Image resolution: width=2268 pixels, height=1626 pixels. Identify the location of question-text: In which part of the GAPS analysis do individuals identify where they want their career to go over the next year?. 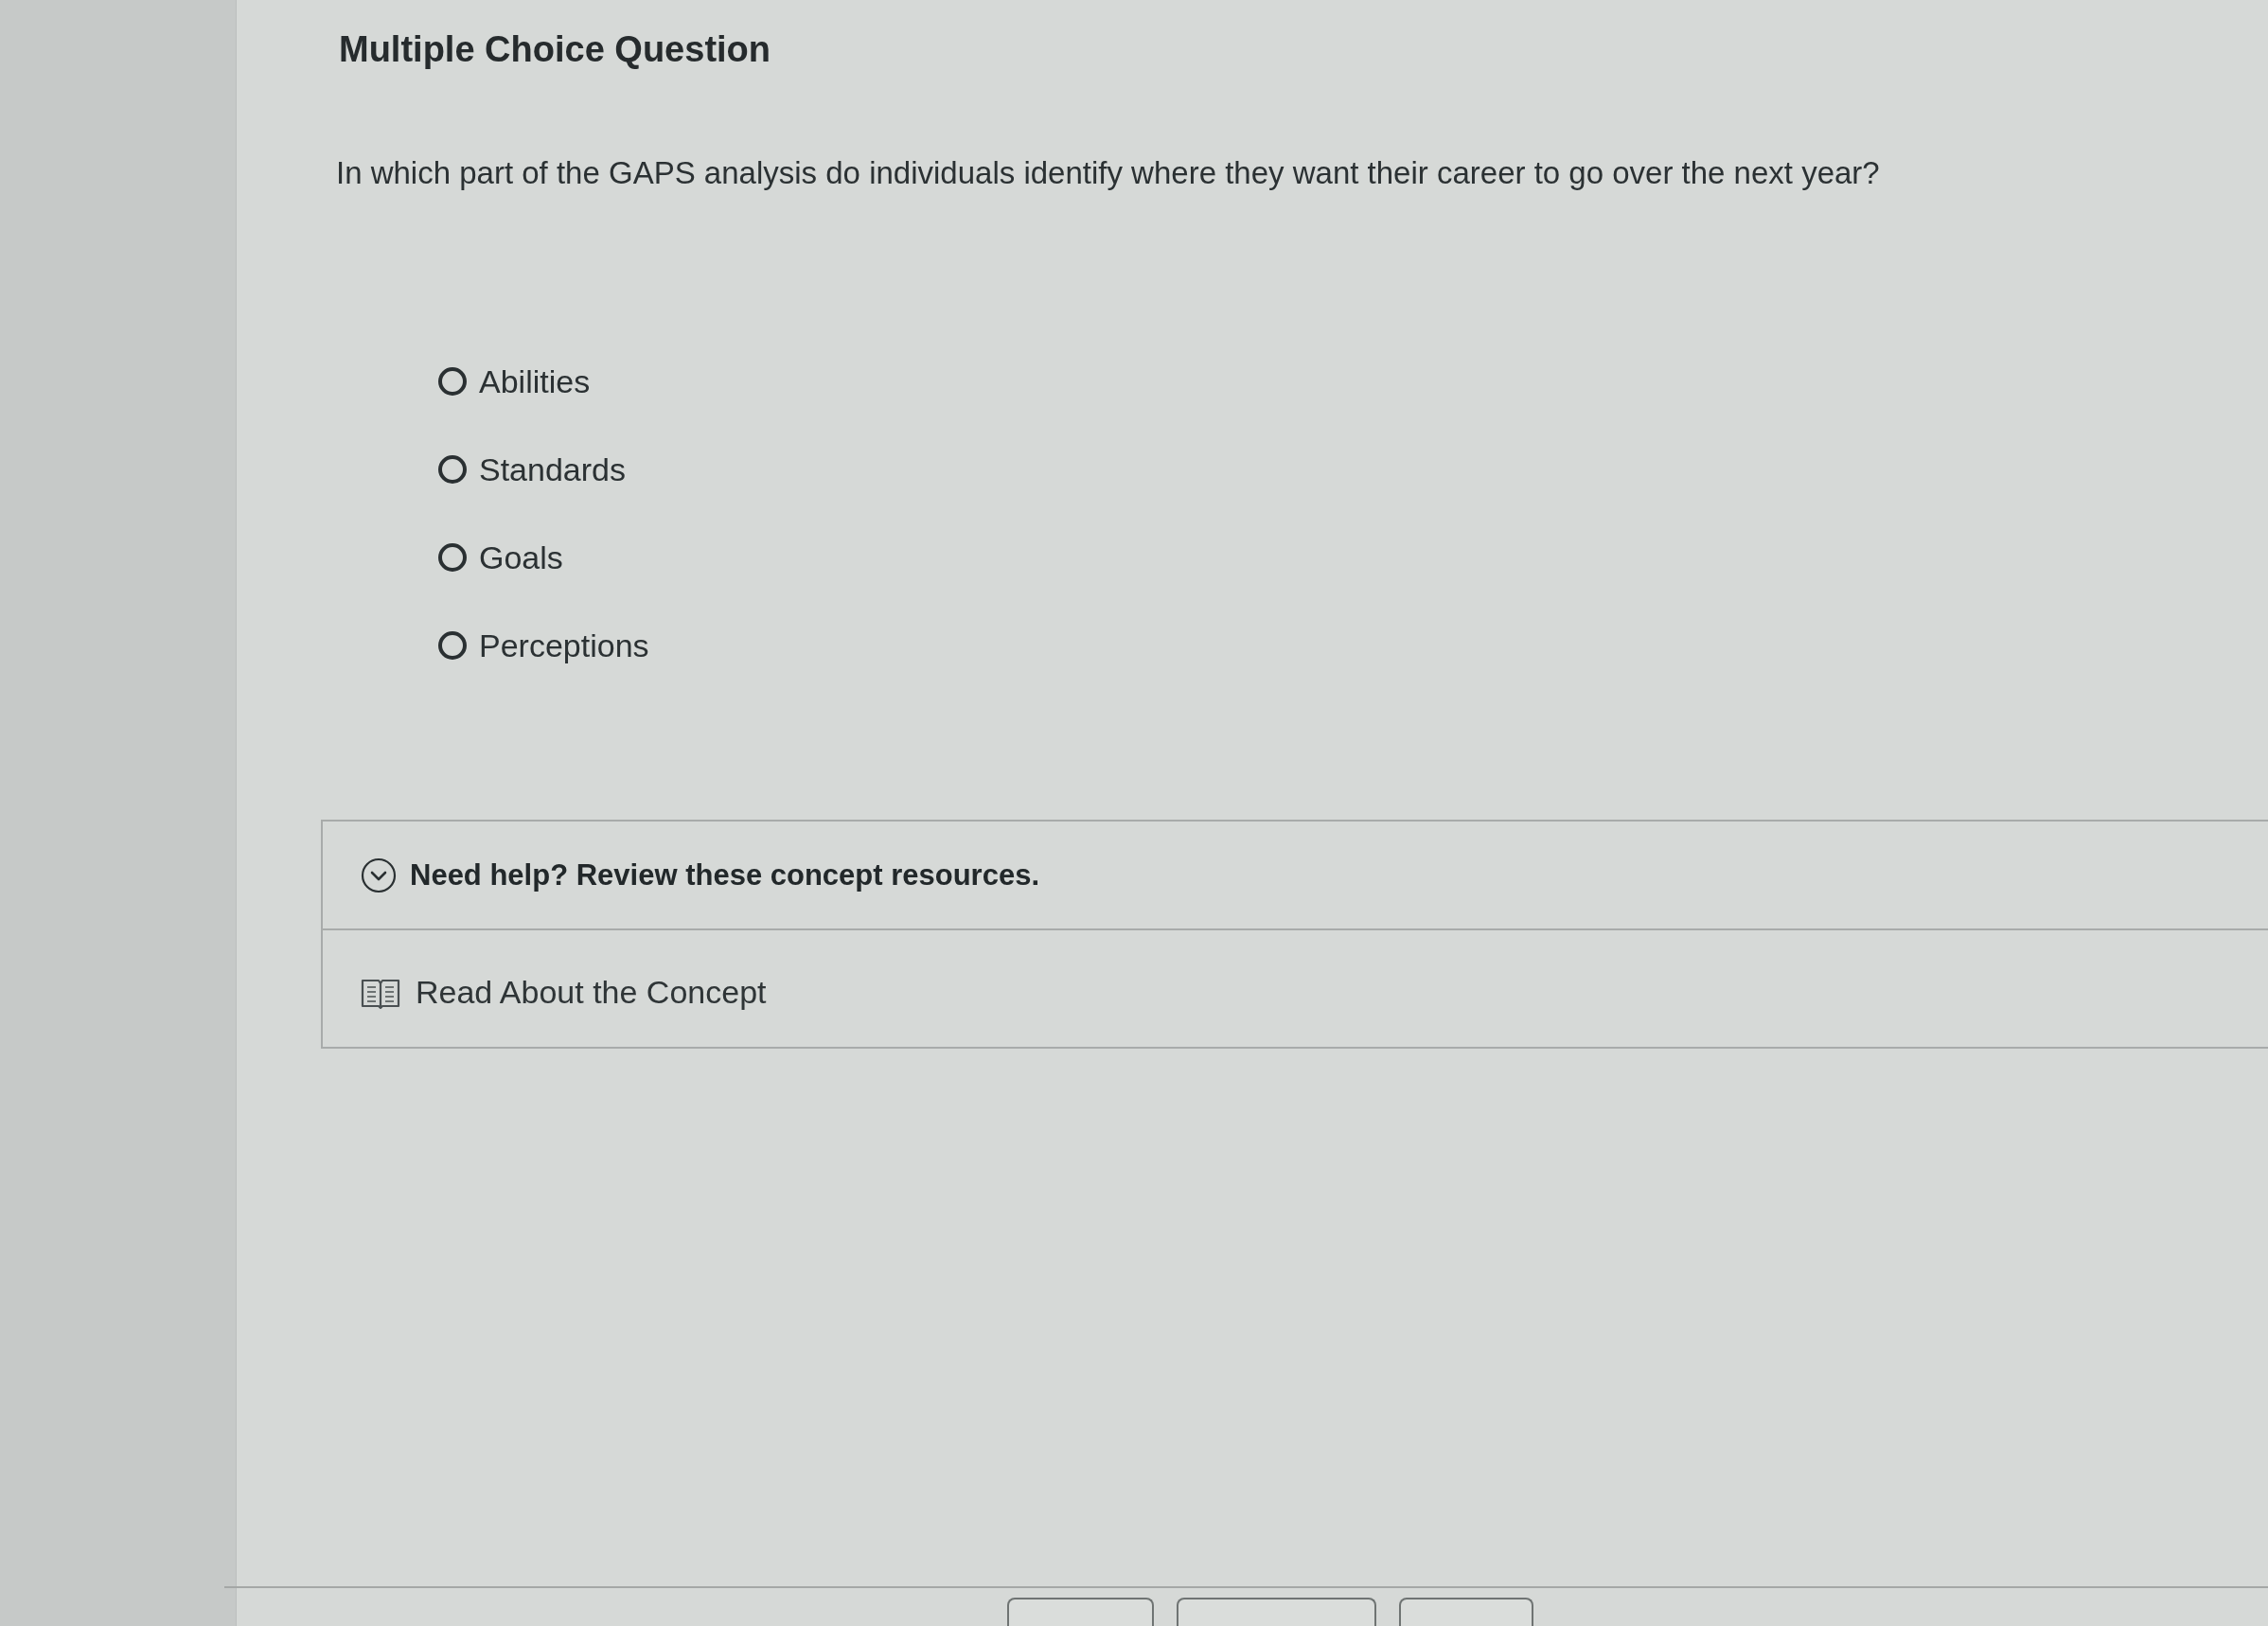
(1108, 173).